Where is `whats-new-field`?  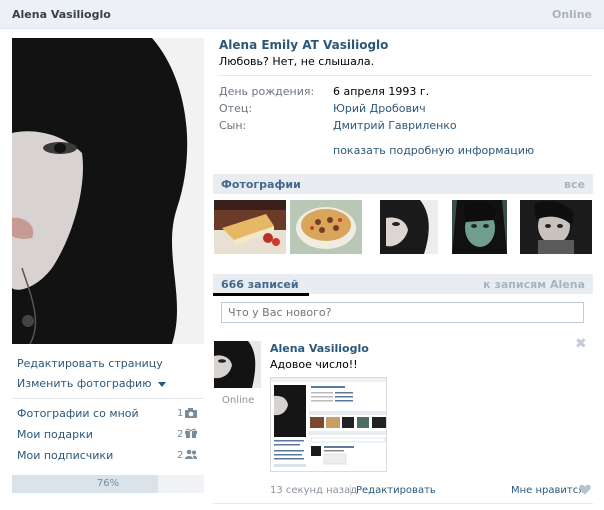
whats-new-field is located at coordinates (402, 312).